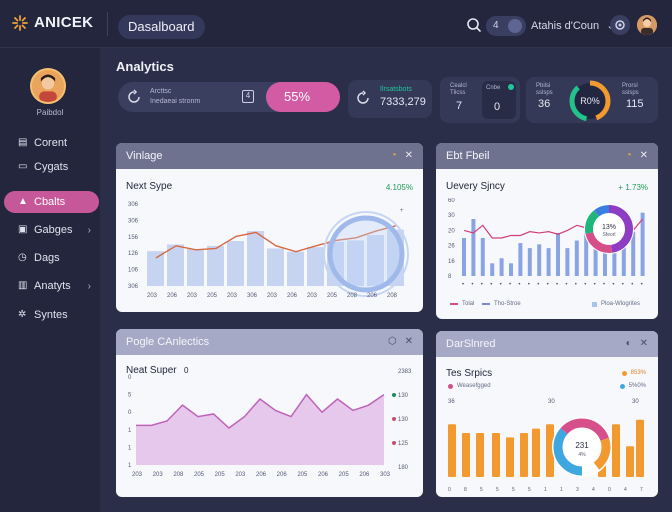  What do you see at coordinates (647, 25) in the screenshot?
I see `user-avatar` at bounding box center [647, 25].